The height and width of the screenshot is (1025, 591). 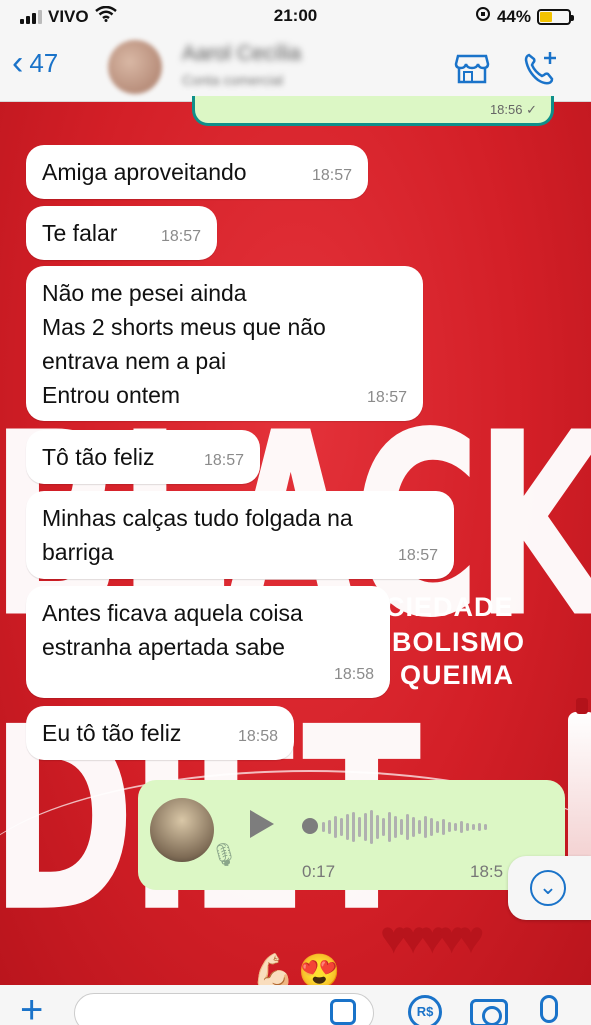 What do you see at coordinates (472, 70) in the screenshot?
I see `store-icon` at bounding box center [472, 70].